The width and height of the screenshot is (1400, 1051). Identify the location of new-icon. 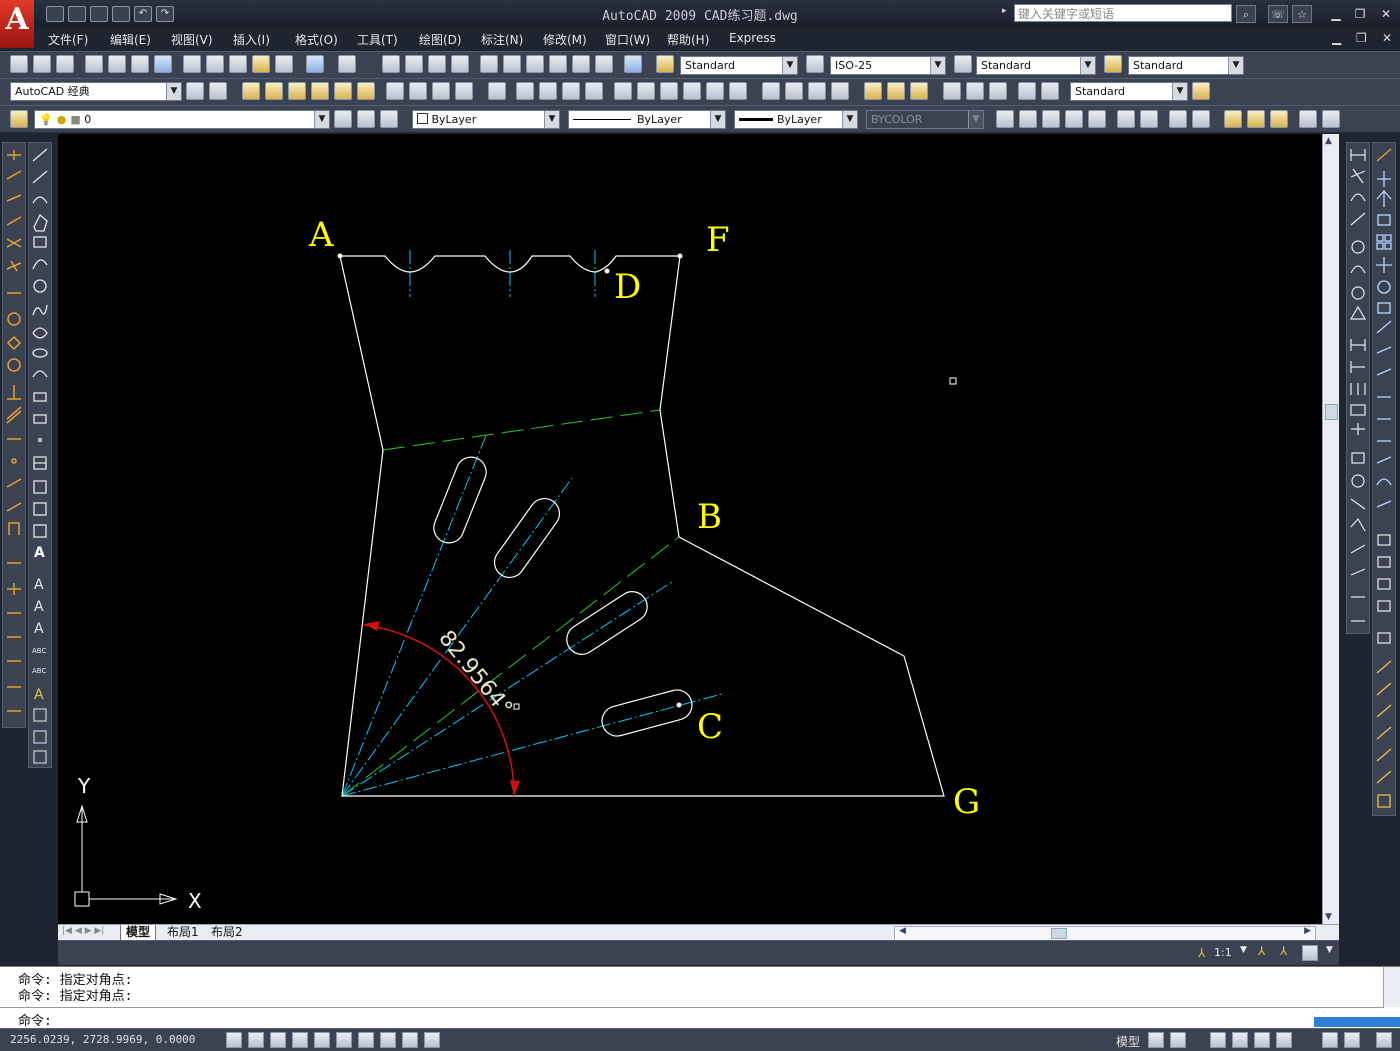
(55, 14).